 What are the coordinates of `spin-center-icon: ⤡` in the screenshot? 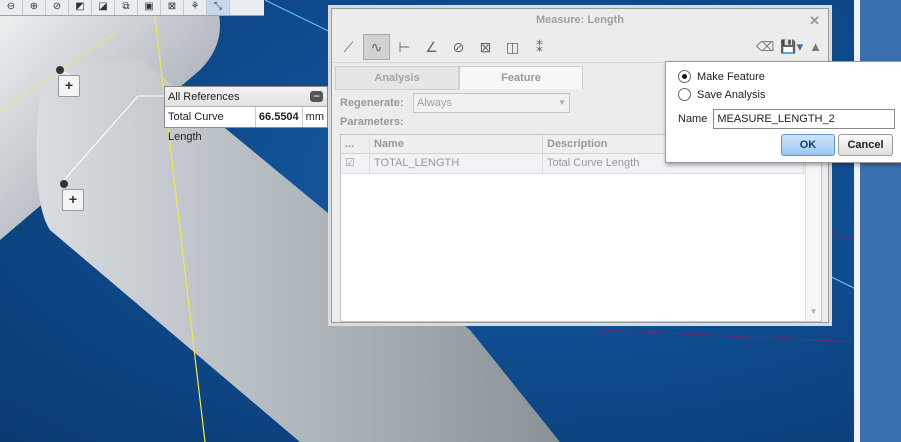 It's located at (218, 7).